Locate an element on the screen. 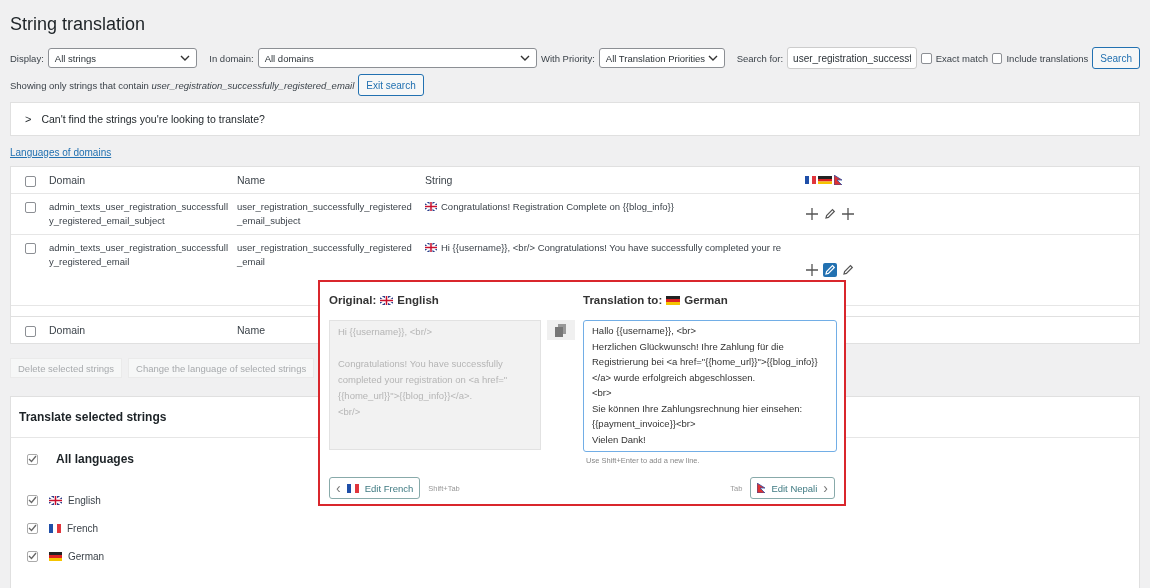 Image resolution: width=1150 pixels, height=588 pixels. help-panel: > Can't find the strings you're looking to translate? is located at coordinates (575, 119).